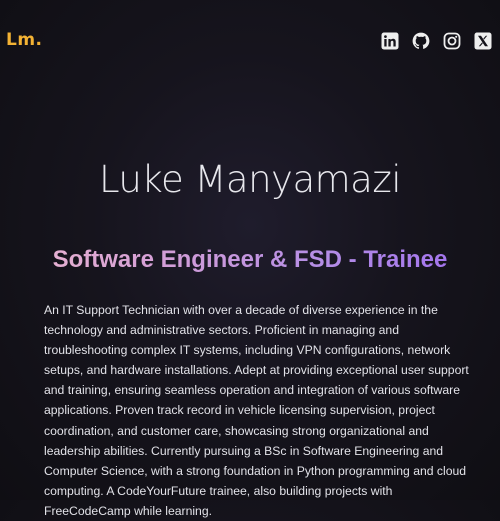 Image resolution: width=500 pixels, height=521 pixels. I want to click on linkedin-icon, so click(390, 41).